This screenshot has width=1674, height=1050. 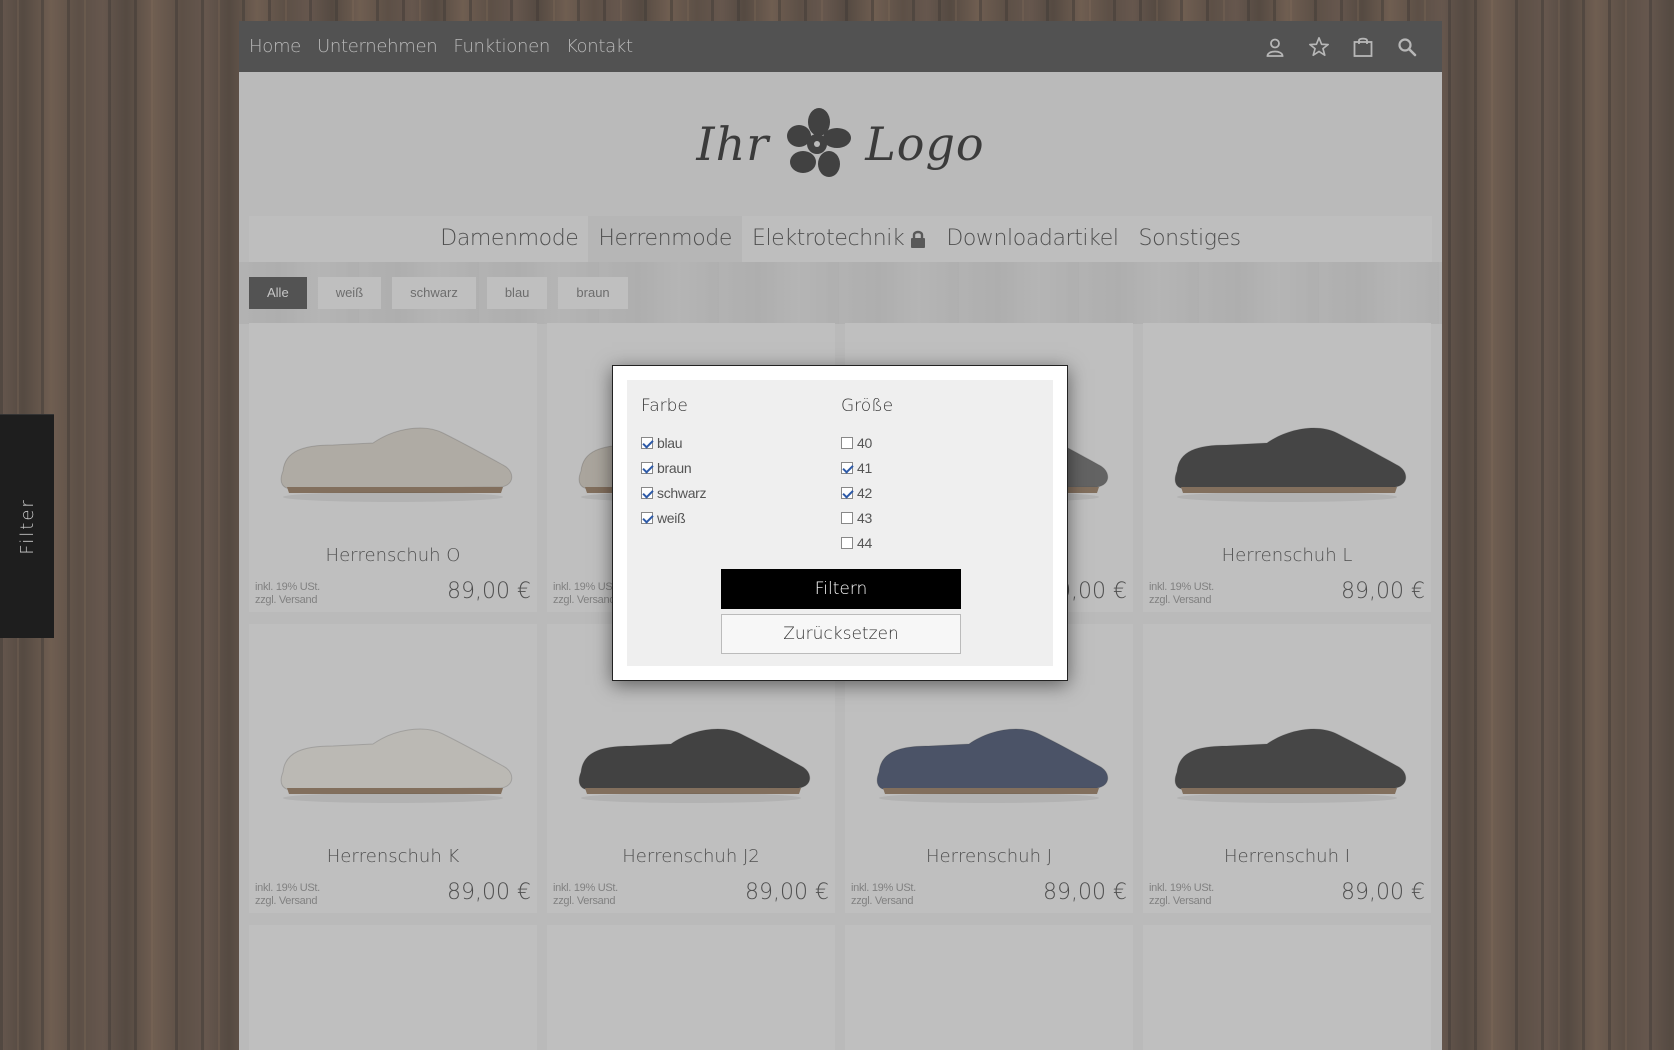 I want to click on color-filter-title: Farbe, so click(x=664, y=406).